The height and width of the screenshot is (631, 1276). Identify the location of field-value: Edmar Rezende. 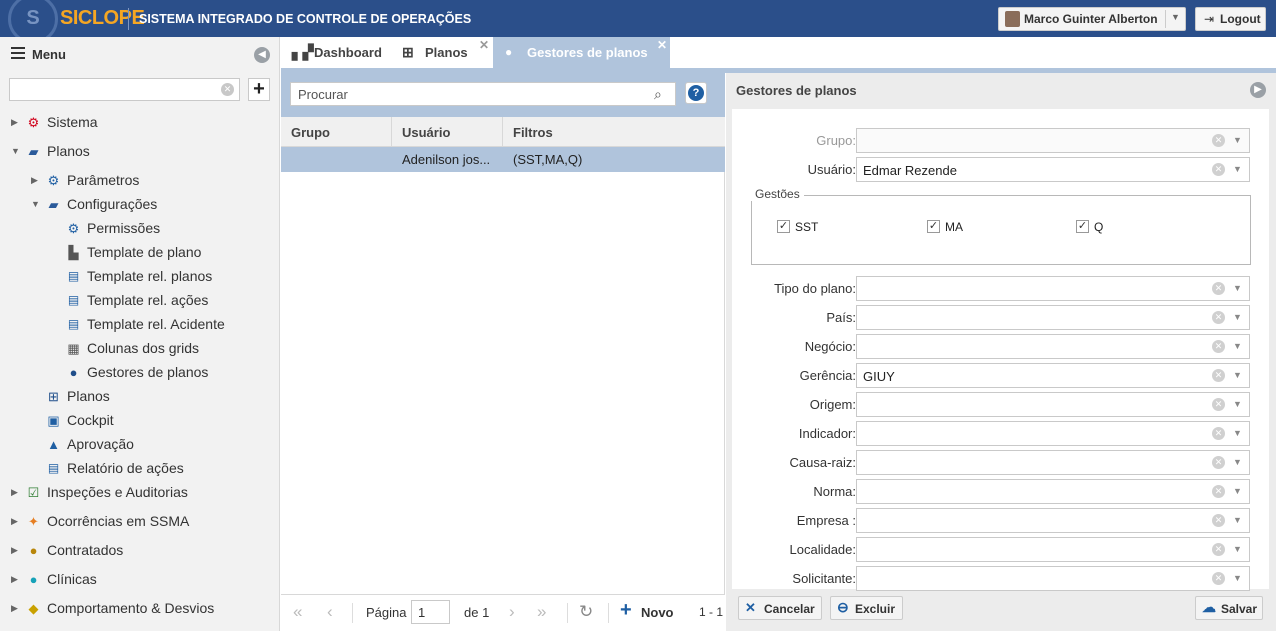
(910, 170).